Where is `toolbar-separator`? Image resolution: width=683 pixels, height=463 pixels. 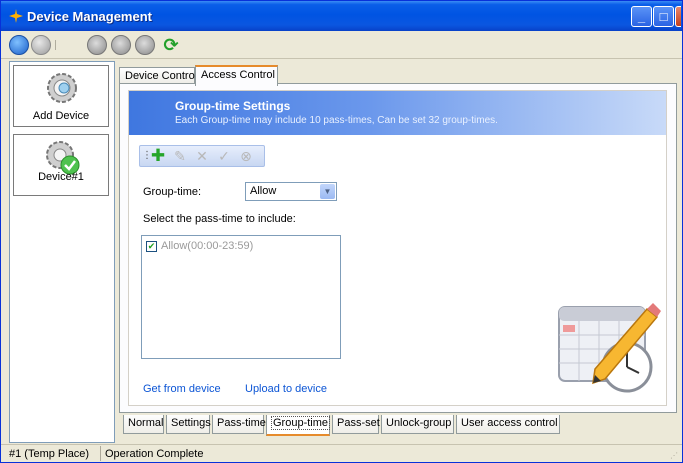 toolbar-separator is located at coordinates (57, 45).